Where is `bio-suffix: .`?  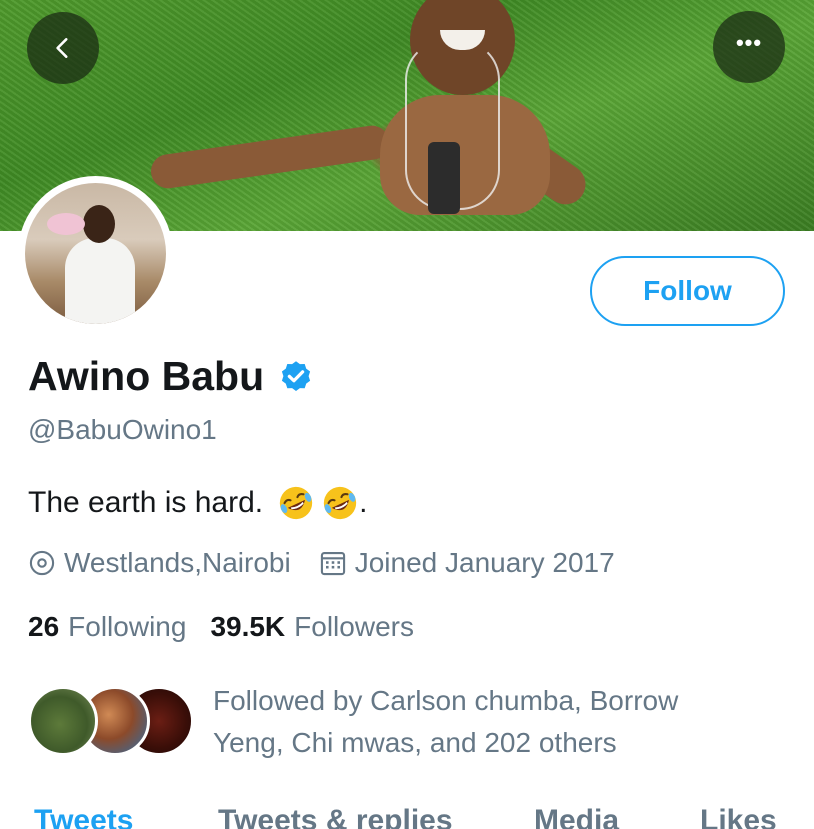 bio-suffix: . is located at coordinates (363, 502).